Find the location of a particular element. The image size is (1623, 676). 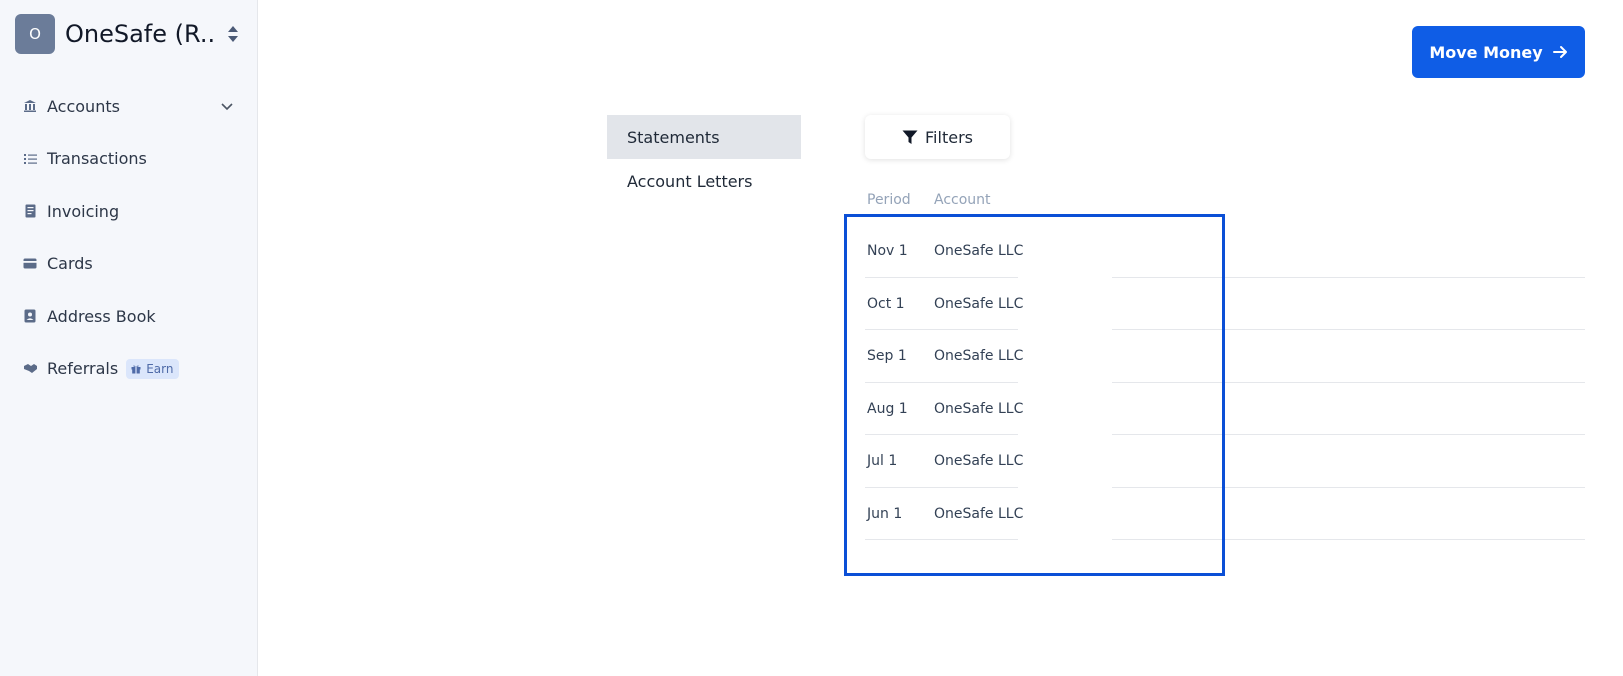

list-icon is located at coordinates (30, 159).